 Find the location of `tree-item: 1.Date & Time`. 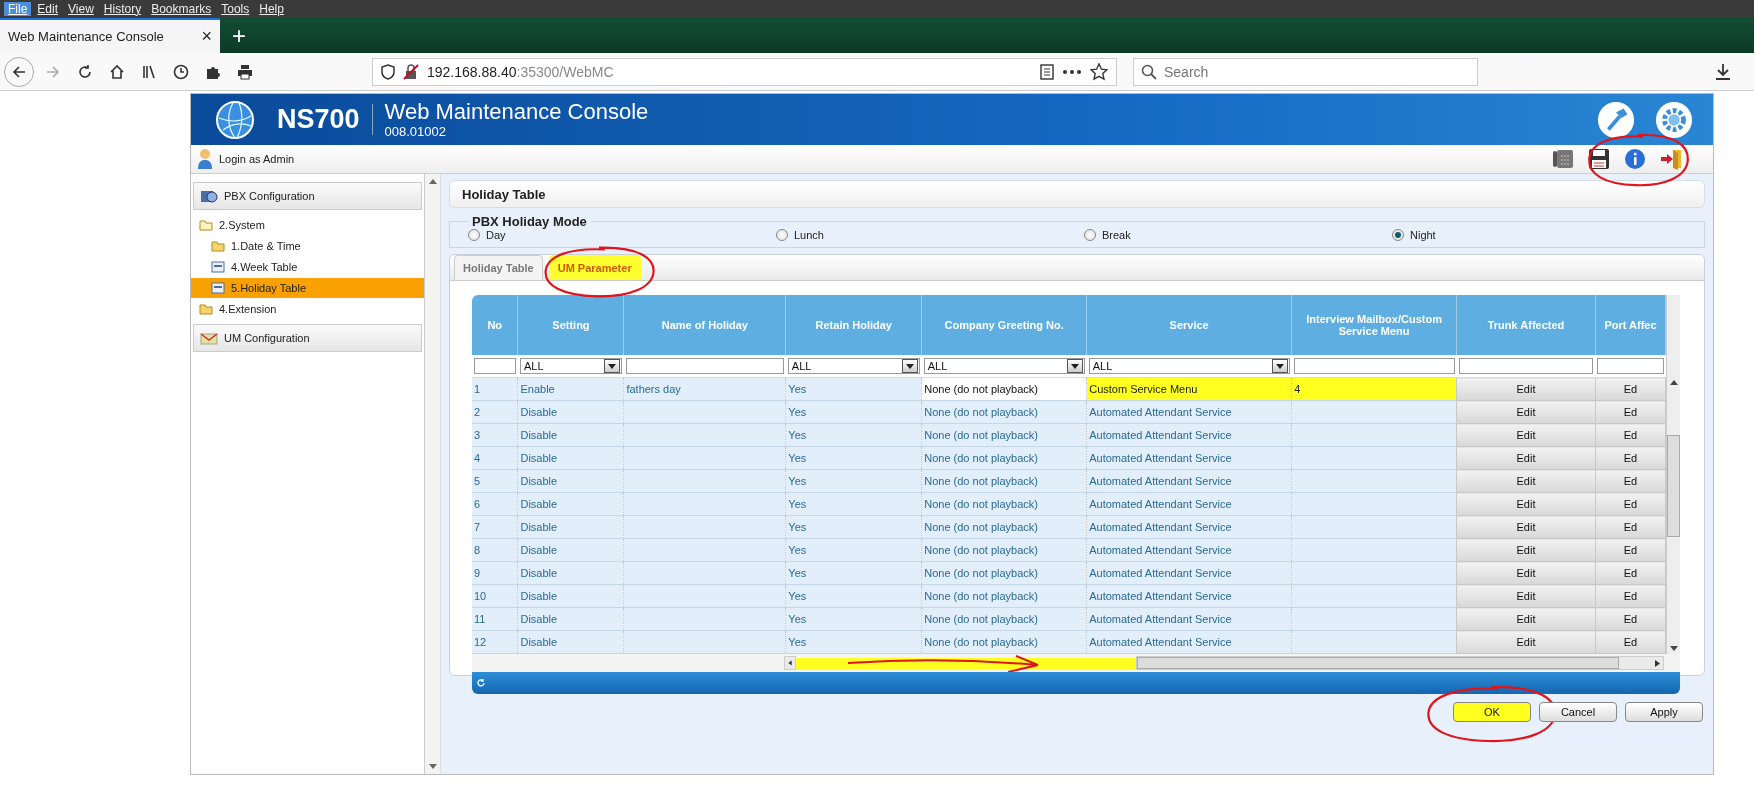

tree-item: 1.Date & Time is located at coordinates (307, 246).